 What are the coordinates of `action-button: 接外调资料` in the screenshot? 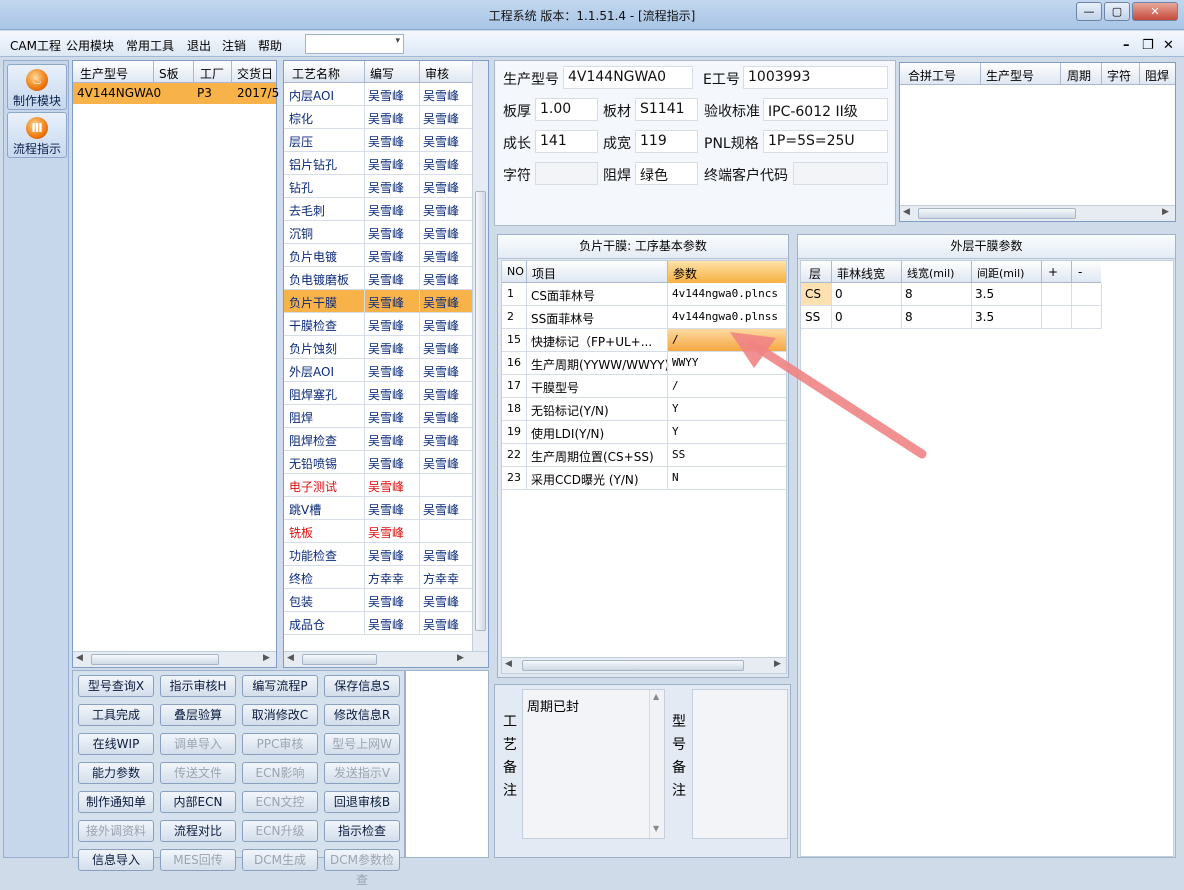 It's located at (116, 831).